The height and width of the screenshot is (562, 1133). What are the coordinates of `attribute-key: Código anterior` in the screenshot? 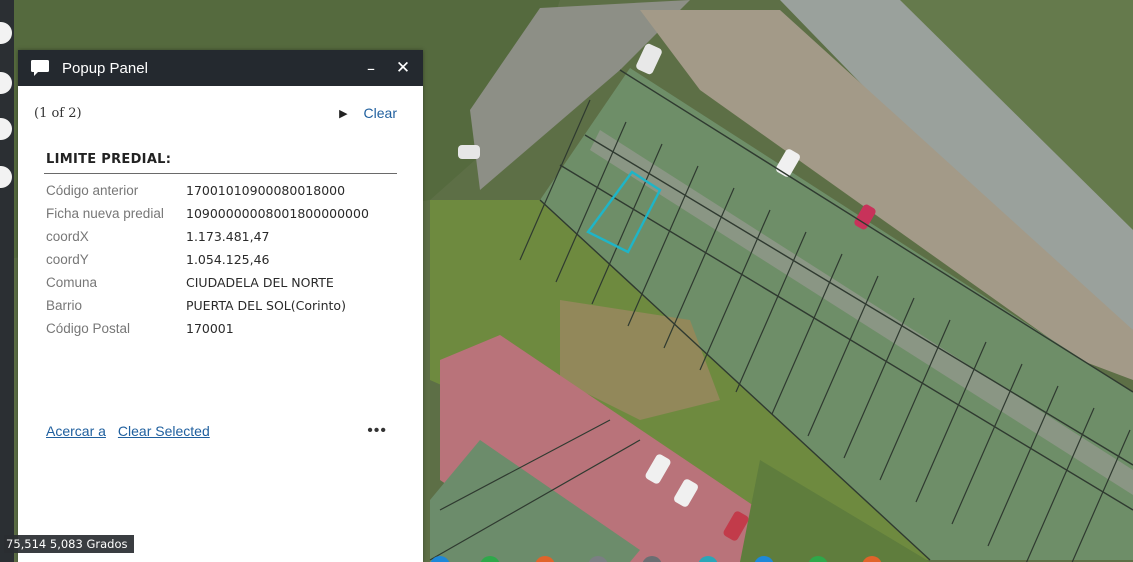 It's located at (92, 190).